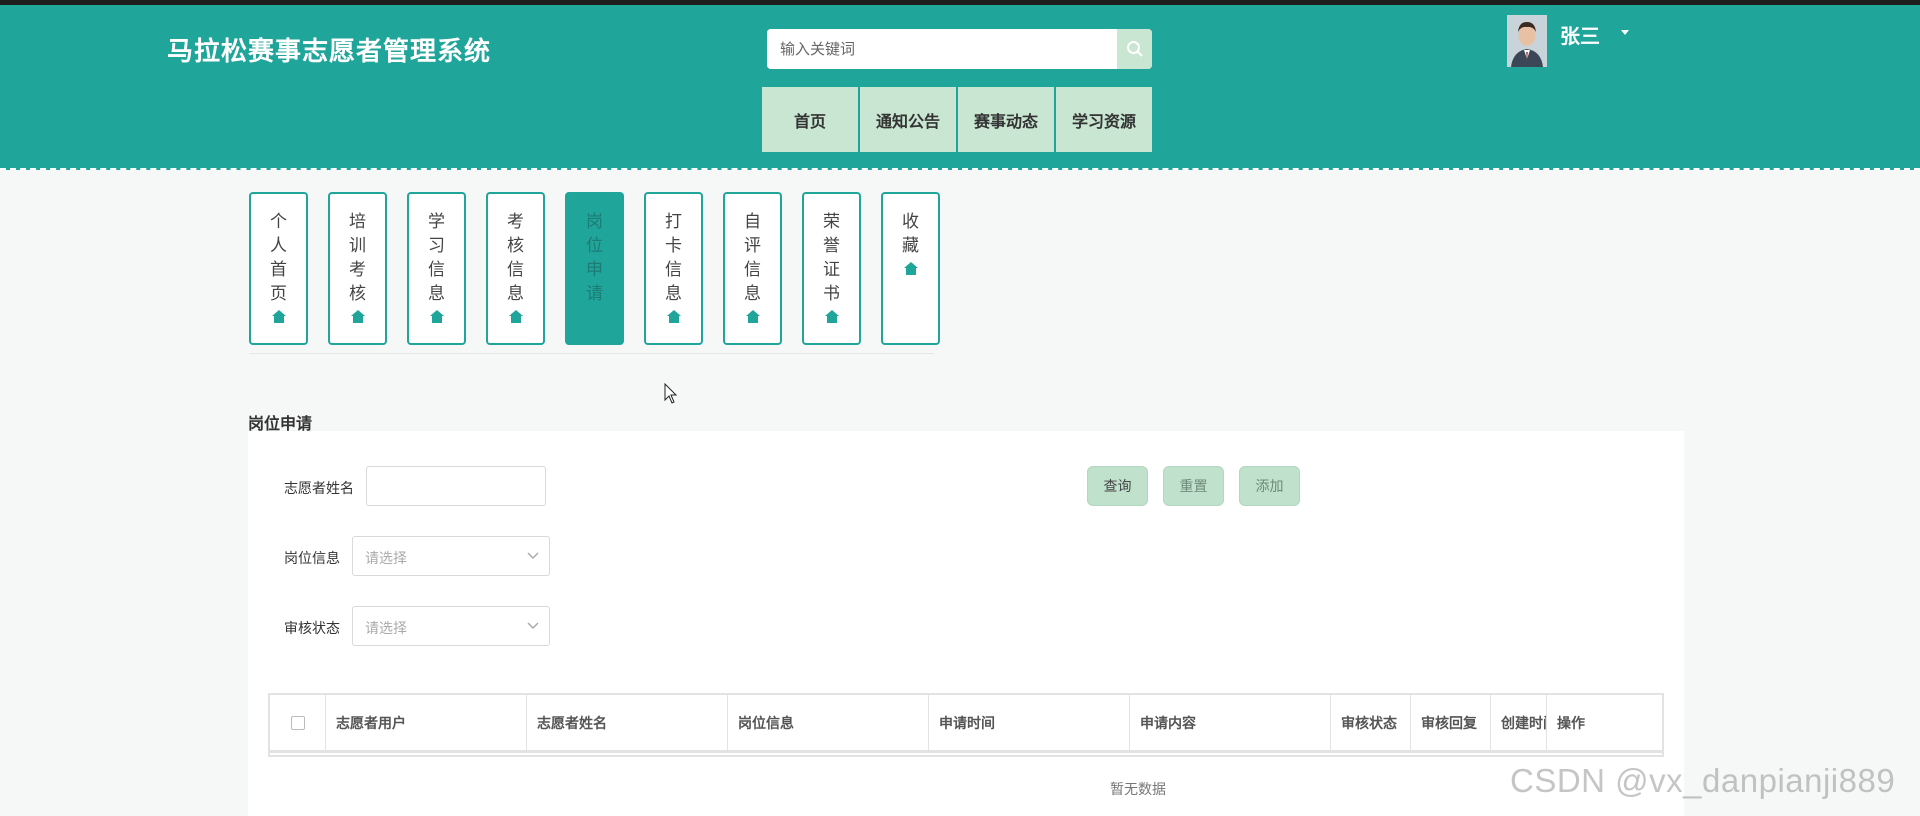 This screenshot has height=816, width=1920. I want to click on menu-label: 打卡信息, so click(673, 258).